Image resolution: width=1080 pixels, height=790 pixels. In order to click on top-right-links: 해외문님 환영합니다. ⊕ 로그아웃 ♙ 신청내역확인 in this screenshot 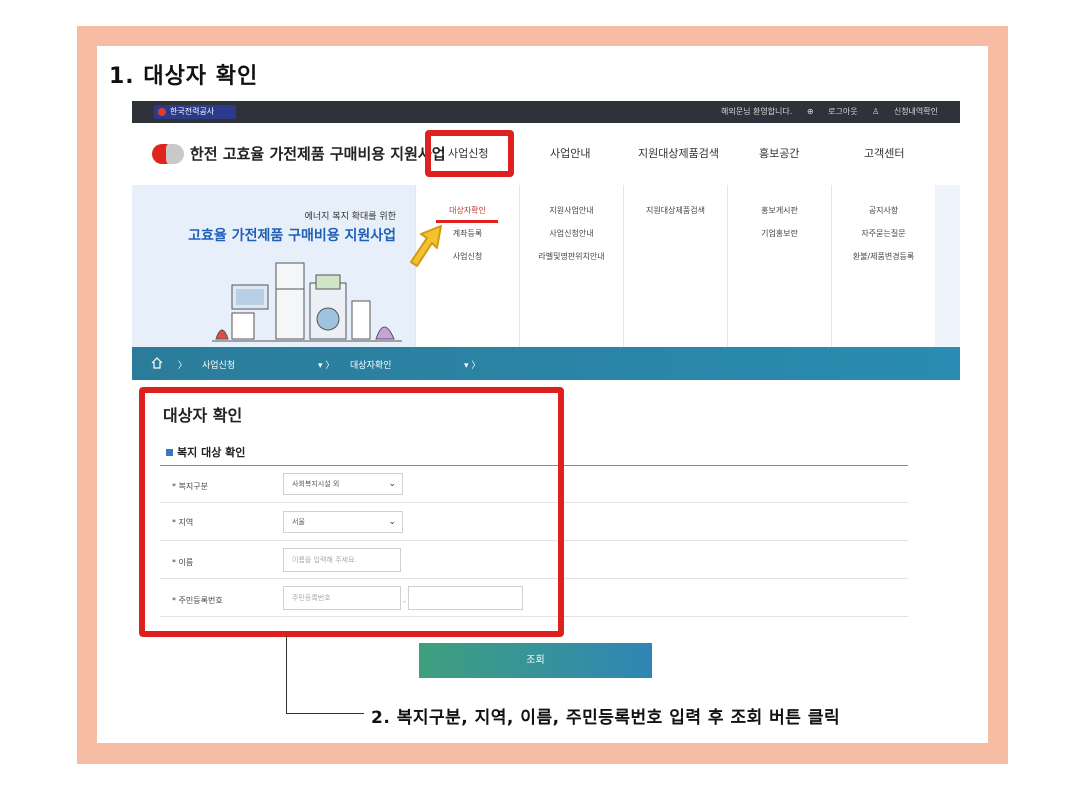, I will do `click(823, 111)`.